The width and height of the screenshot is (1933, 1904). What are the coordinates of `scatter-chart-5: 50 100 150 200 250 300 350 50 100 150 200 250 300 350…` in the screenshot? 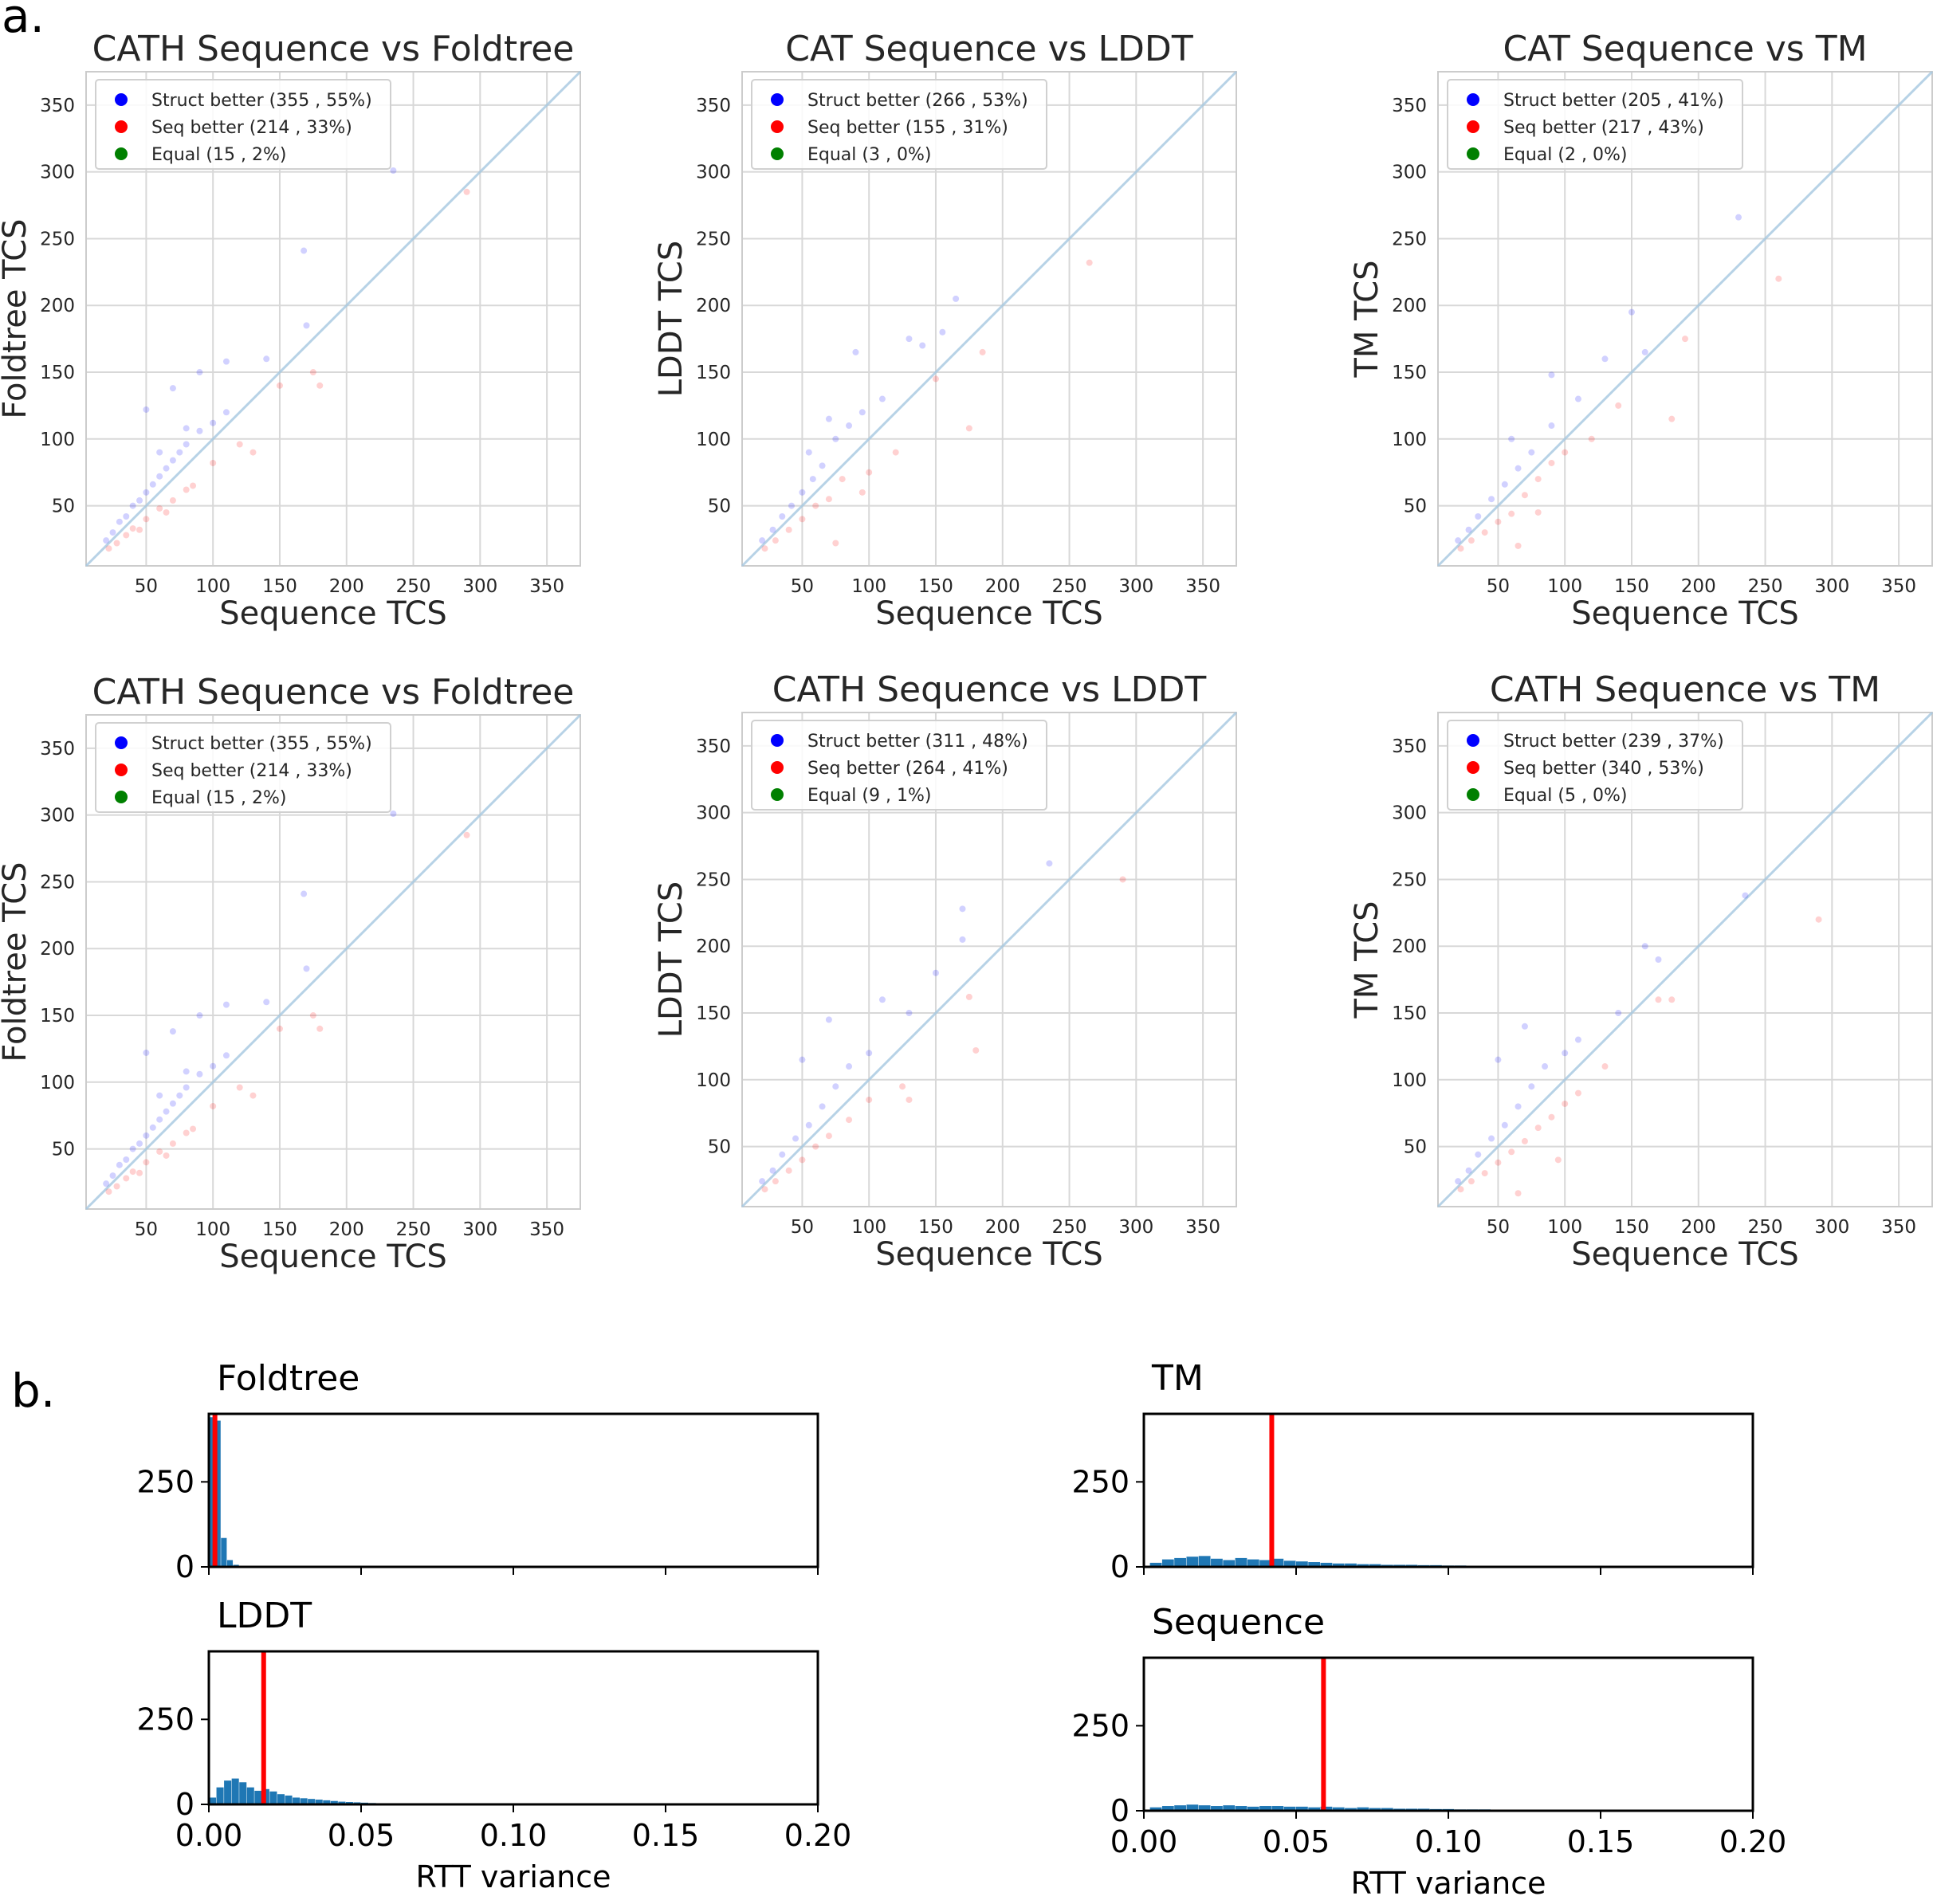 It's located at (1641, 971).